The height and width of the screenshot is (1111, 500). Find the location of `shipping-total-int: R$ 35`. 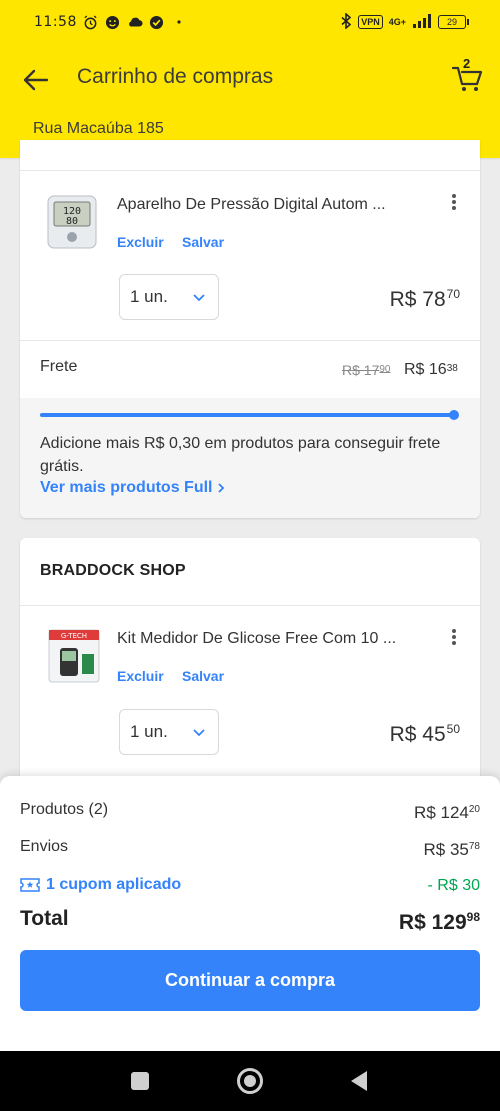

shipping-total-int: R$ 35 is located at coordinates (446, 849).